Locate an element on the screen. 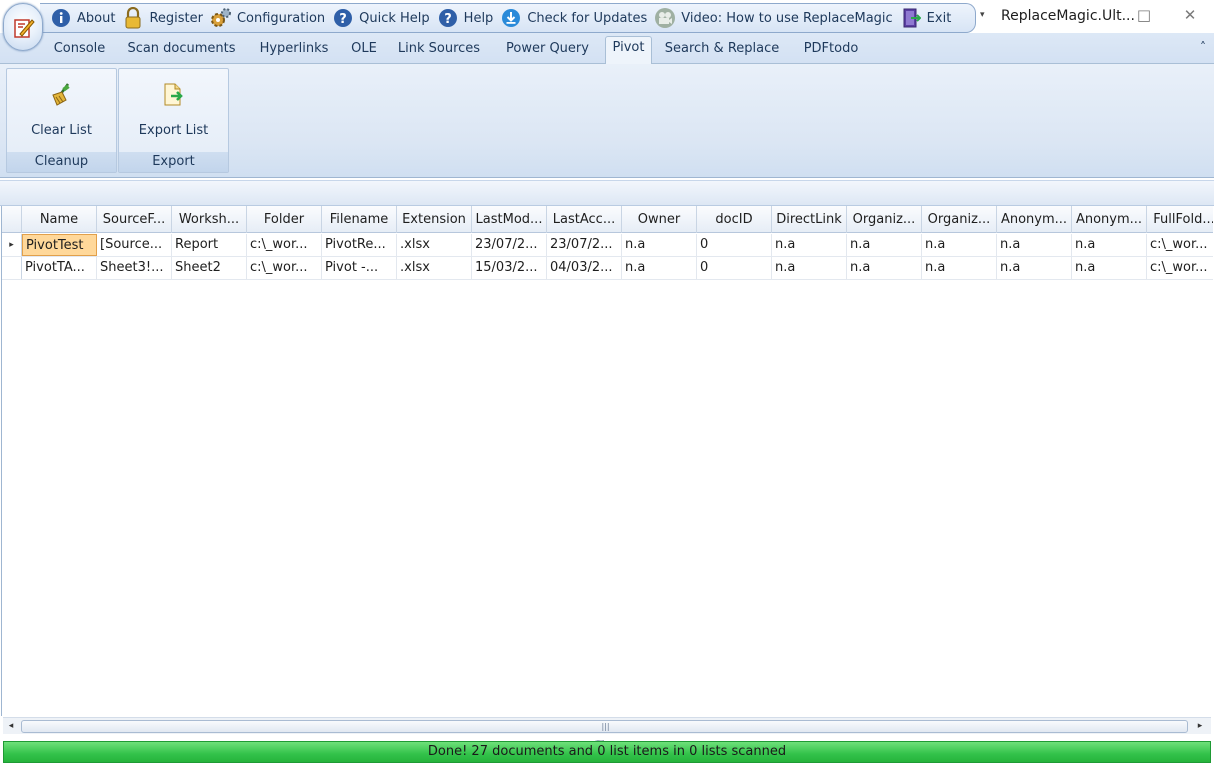 This screenshot has width=1214, height=765. ribbon-panel: Clear List Cleanup Export List Export is located at coordinates (607, 121).